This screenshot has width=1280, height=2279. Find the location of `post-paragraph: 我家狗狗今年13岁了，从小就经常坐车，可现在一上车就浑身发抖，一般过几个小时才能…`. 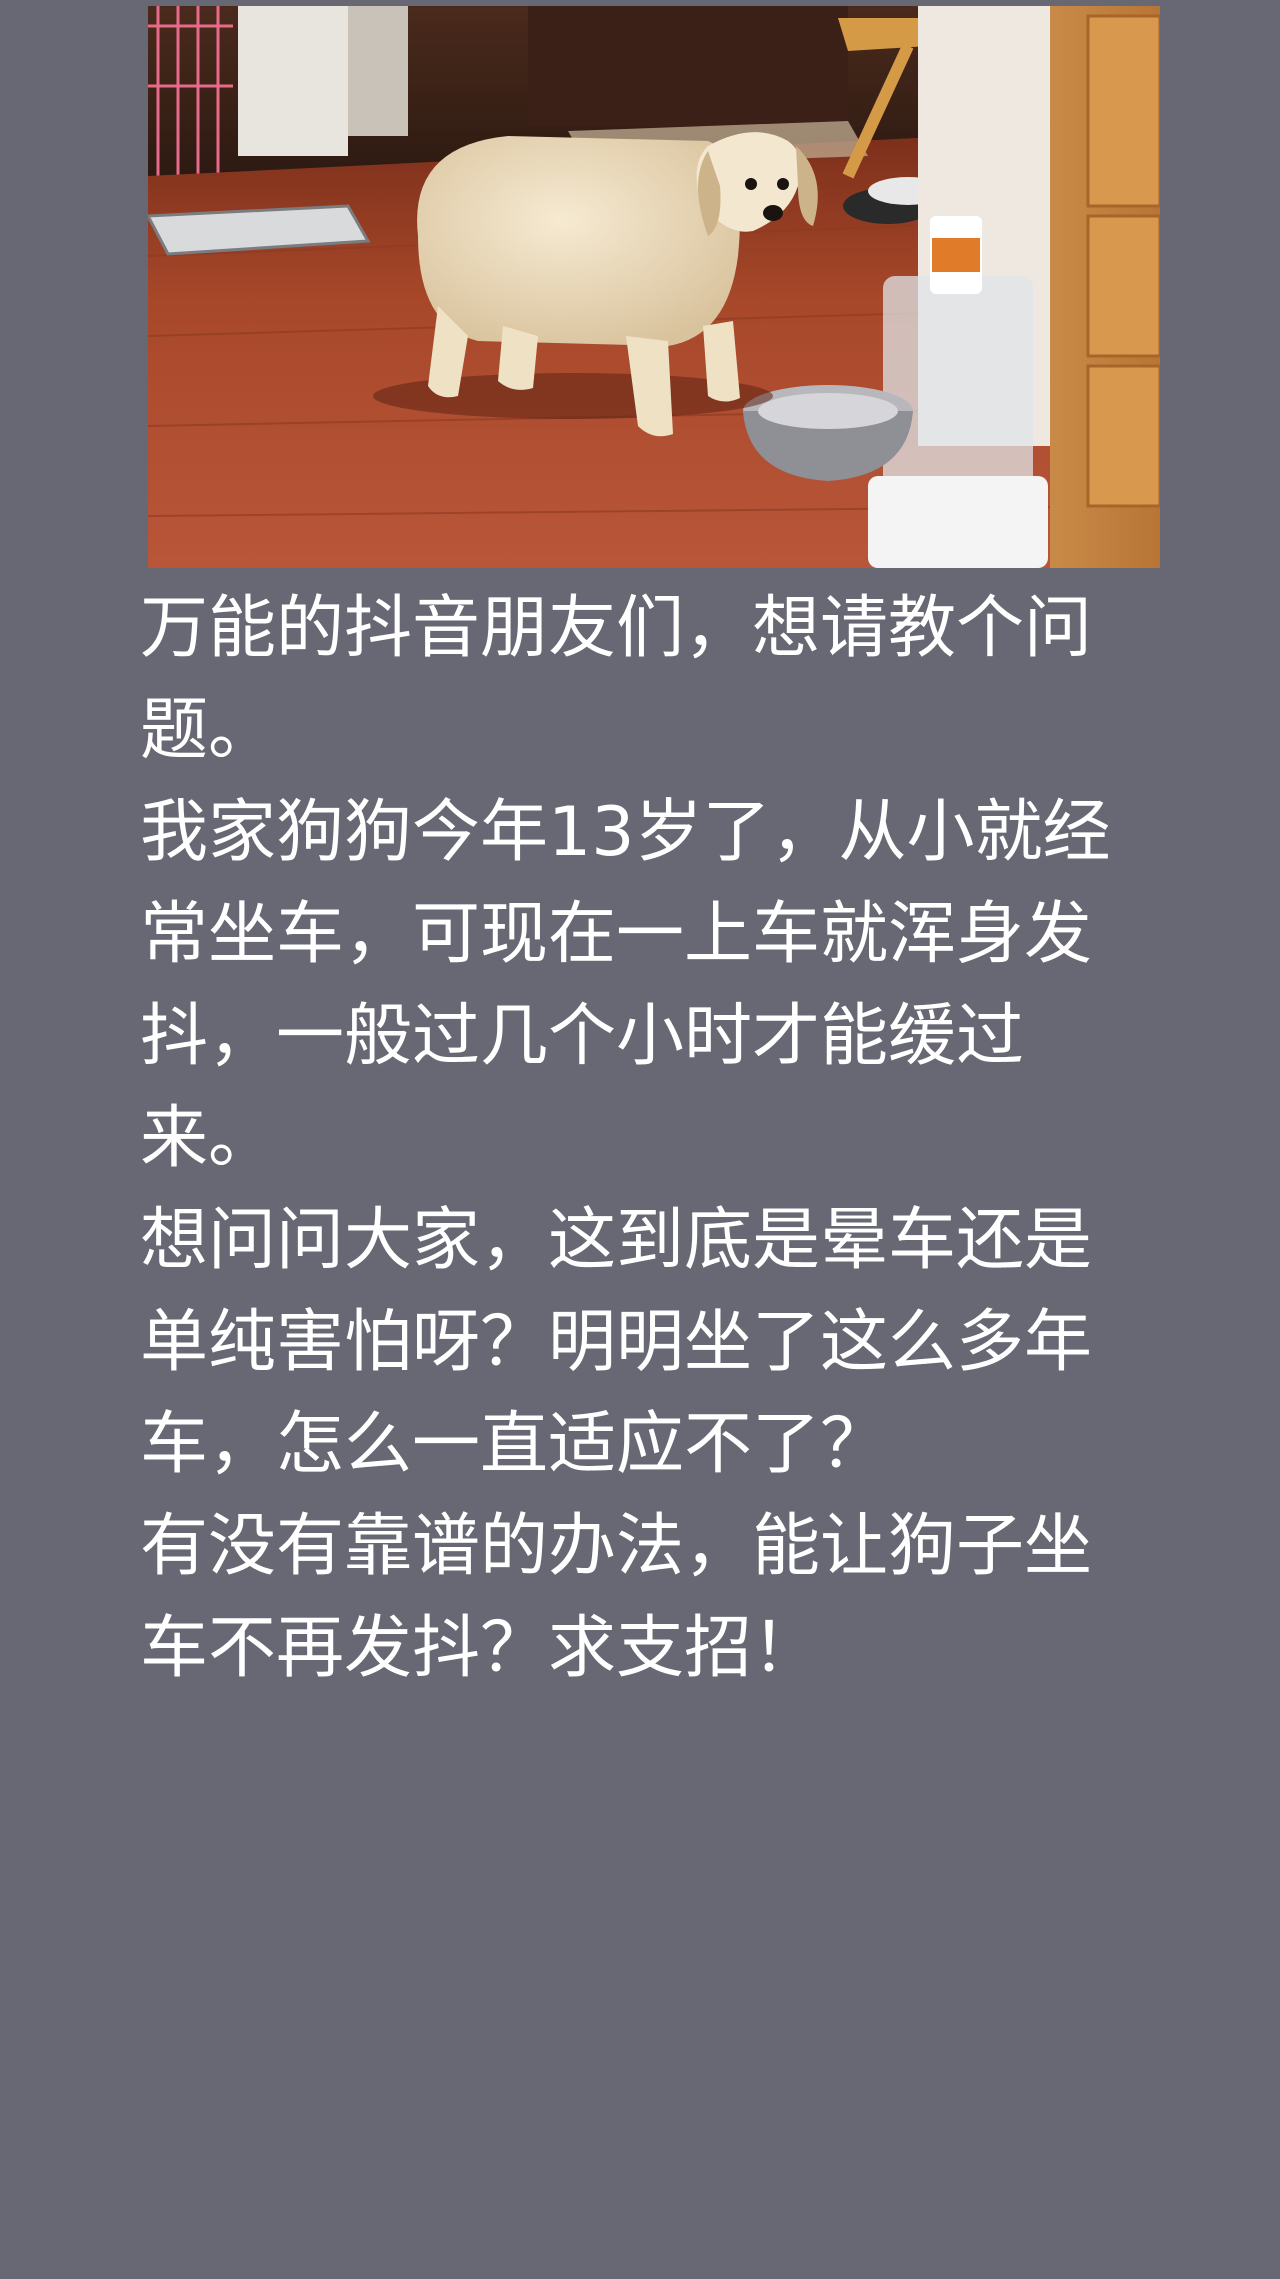

post-paragraph: 我家狗狗今年13岁了，从小就经常坐车，可现在一上车就浑身发抖，一般过几个小时才能… is located at coordinates (625, 985).